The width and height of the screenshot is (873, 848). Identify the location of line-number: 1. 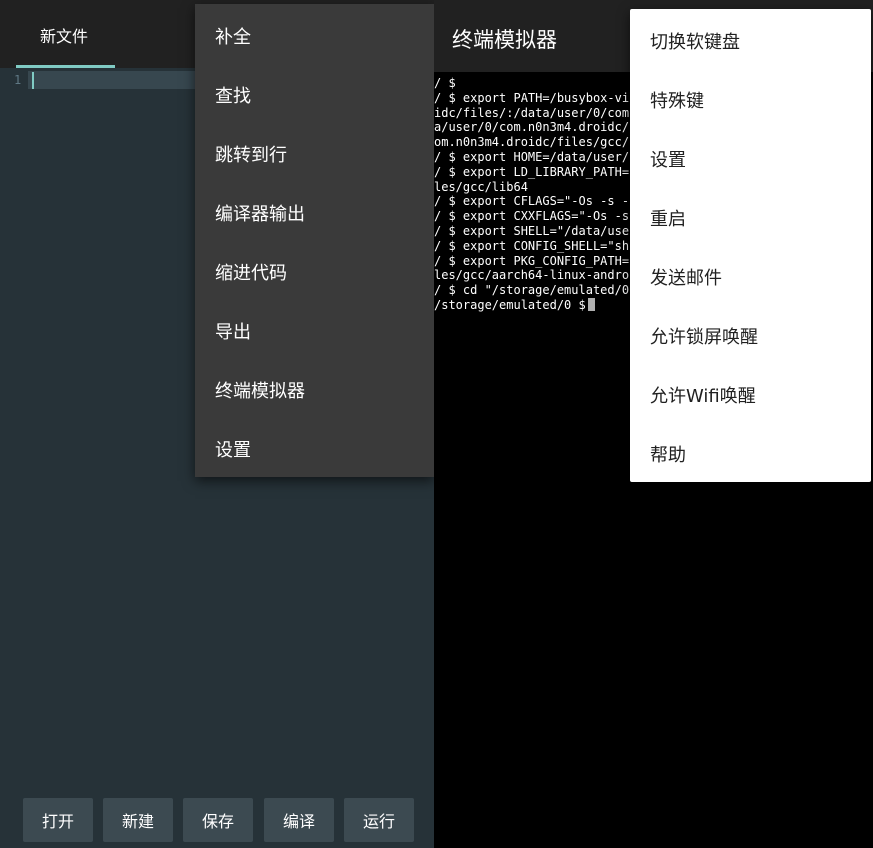
(18, 80).